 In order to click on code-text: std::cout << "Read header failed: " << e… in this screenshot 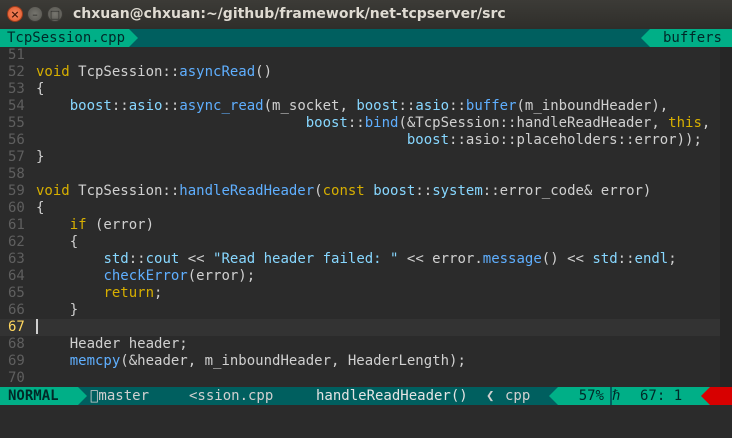, I will do `click(356, 259)`.